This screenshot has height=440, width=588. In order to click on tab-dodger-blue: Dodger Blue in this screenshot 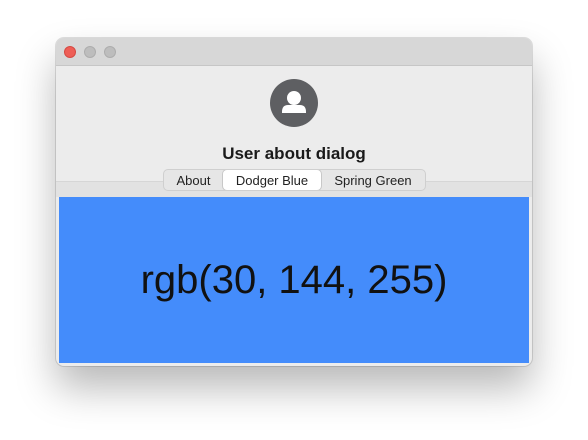, I will do `click(272, 180)`.